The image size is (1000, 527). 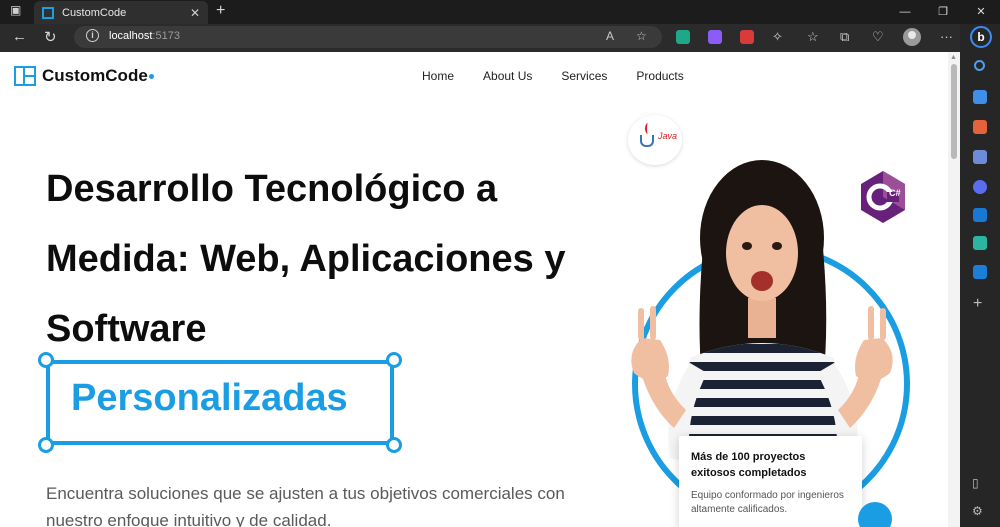 What do you see at coordinates (209, 398) in the screenshot?
I see `hero-highlight: Personalizadas` at bounding box center [209, 398].